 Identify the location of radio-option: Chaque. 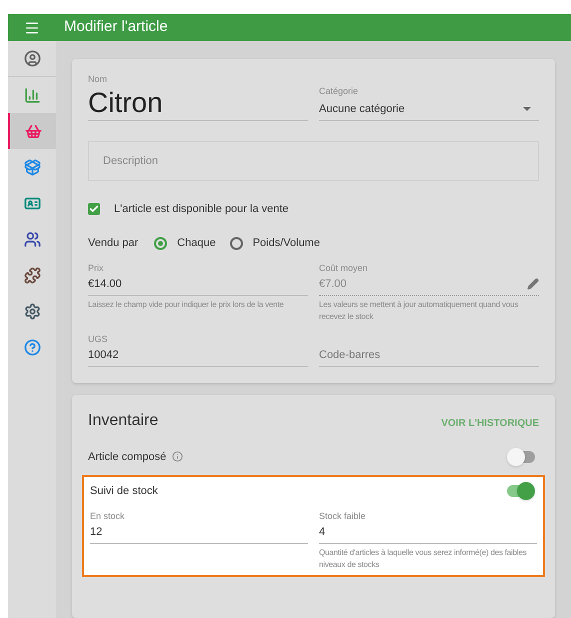
(185, 243).